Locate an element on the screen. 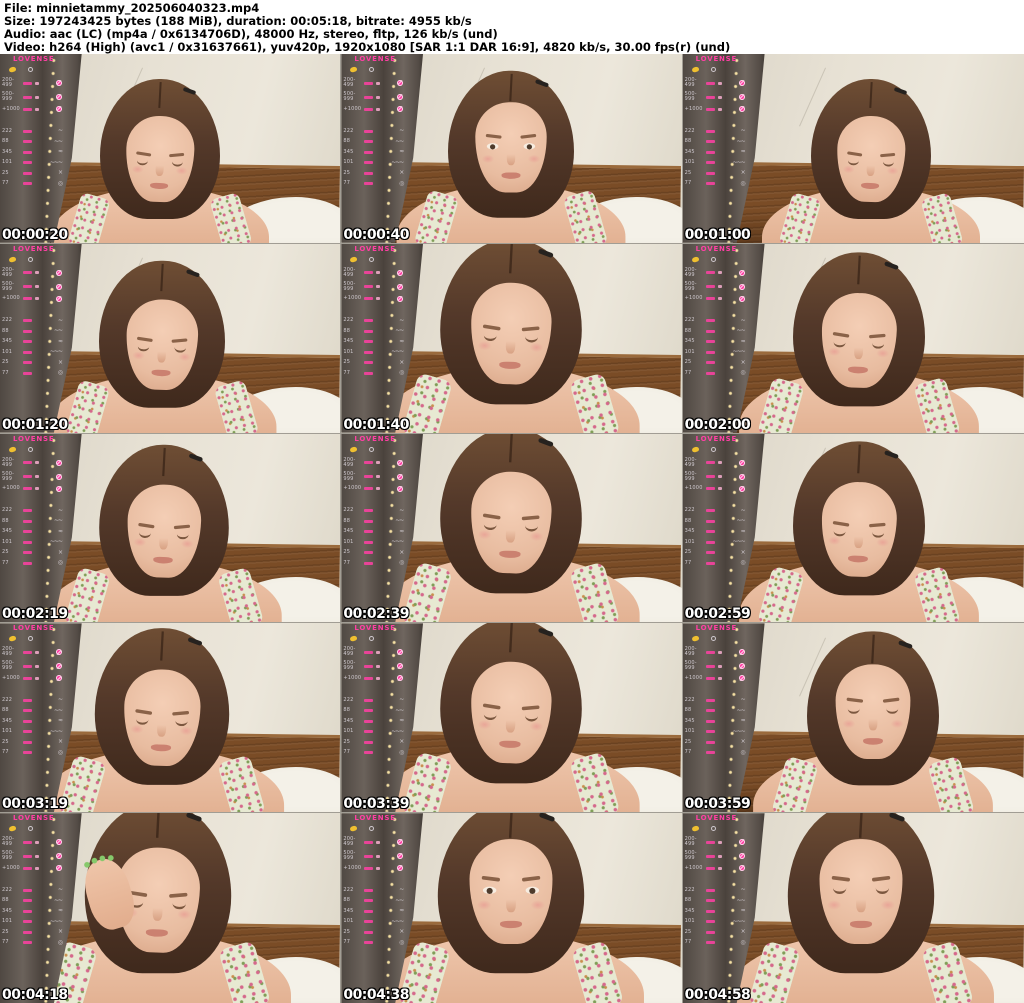  pattern-tip-amount: 88 is located at coordinates (5, 520).